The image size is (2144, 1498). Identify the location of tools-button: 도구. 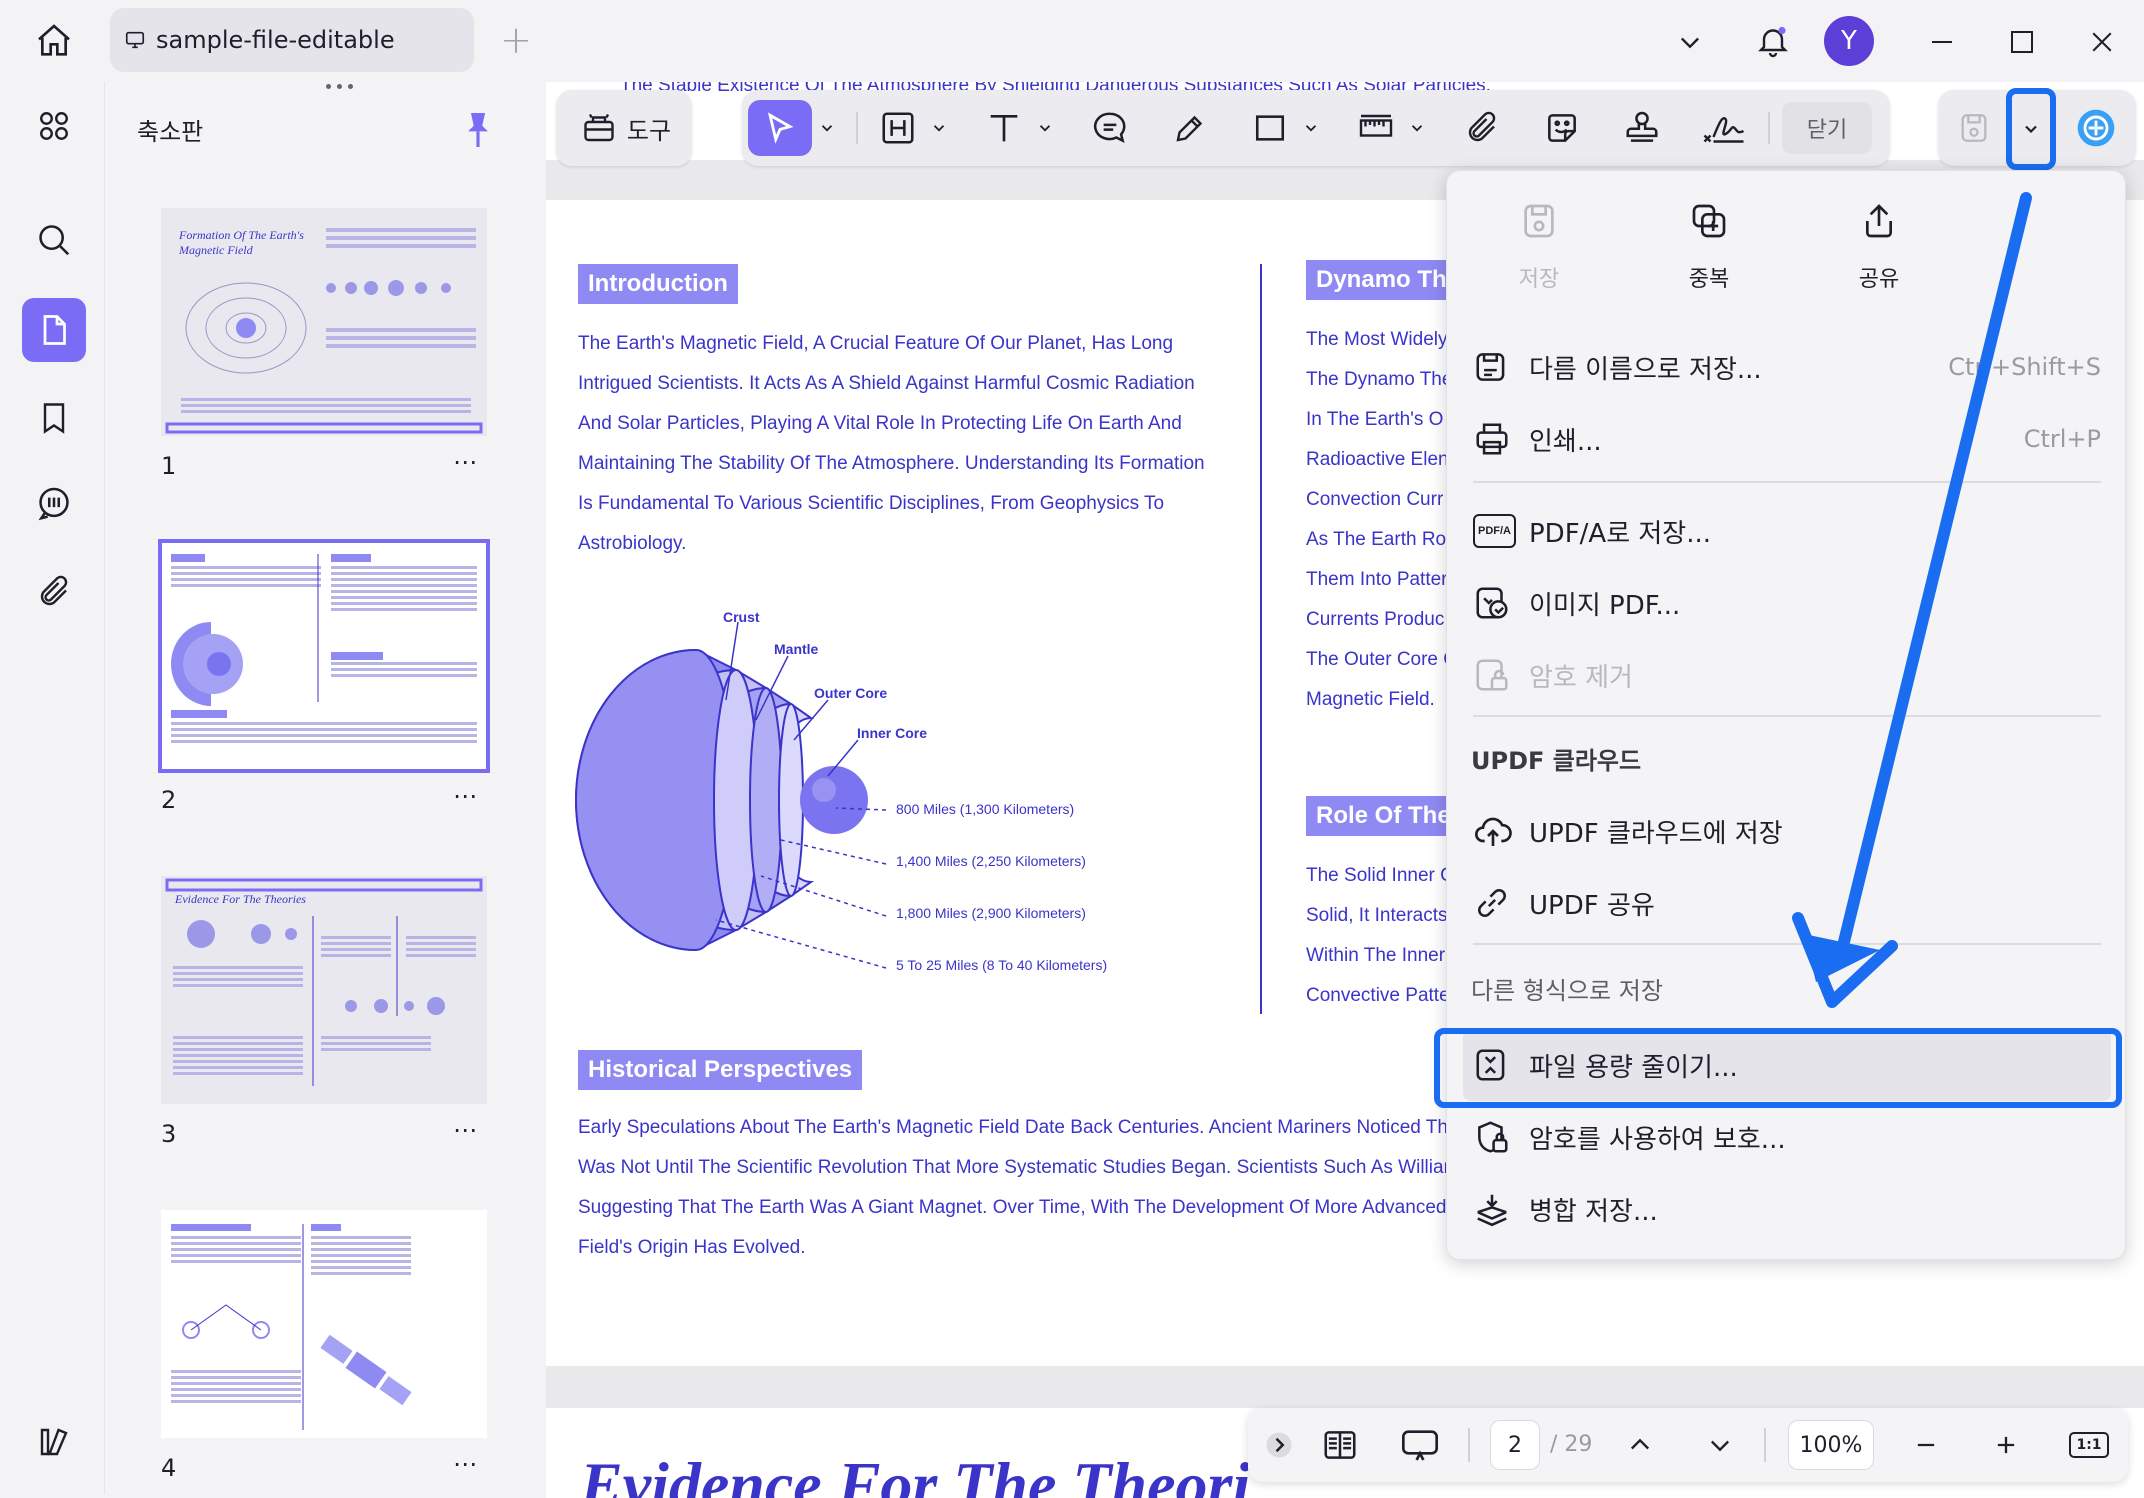
(626, 128).